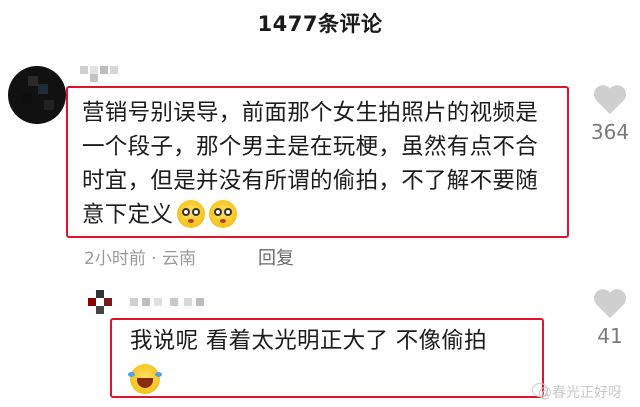  Describe the element at coordinates (101, 303) in the screenshot. I see `reply-avatar` at that location.